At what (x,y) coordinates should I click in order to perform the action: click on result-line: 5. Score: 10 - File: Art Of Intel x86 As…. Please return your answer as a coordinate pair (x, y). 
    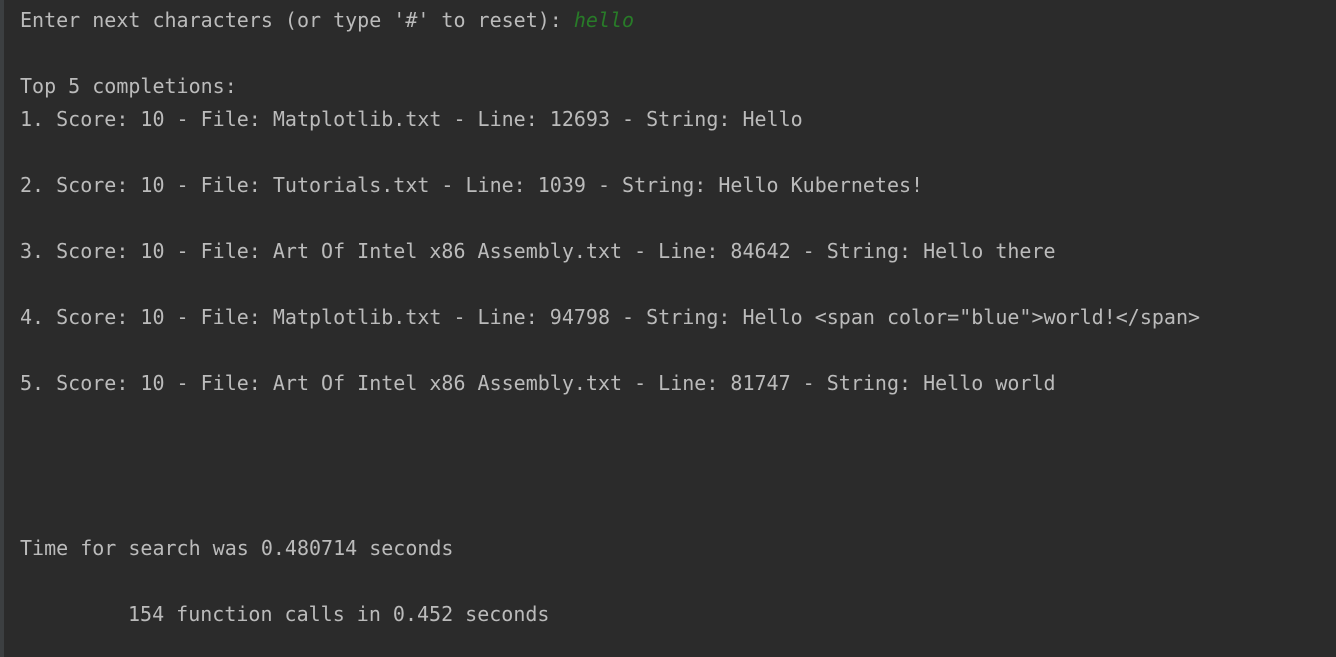
    Looking at the image, I should click on (538, 383).